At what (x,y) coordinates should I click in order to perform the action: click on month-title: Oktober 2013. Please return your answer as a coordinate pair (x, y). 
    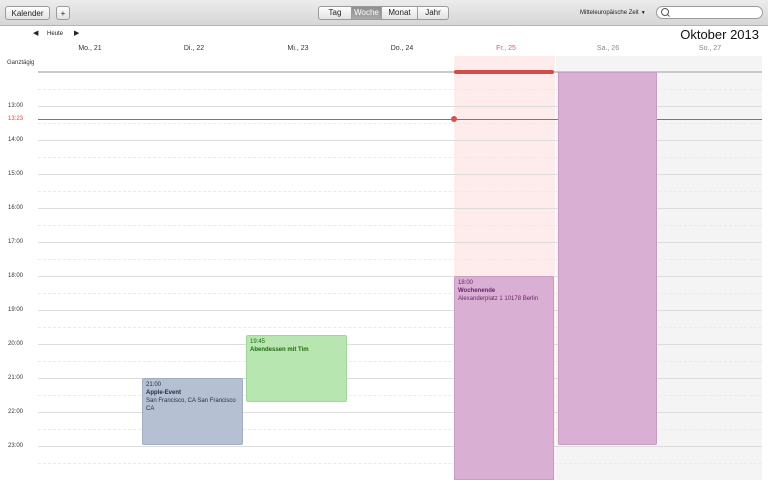
    Looking at the image, I should click on (719, 34).